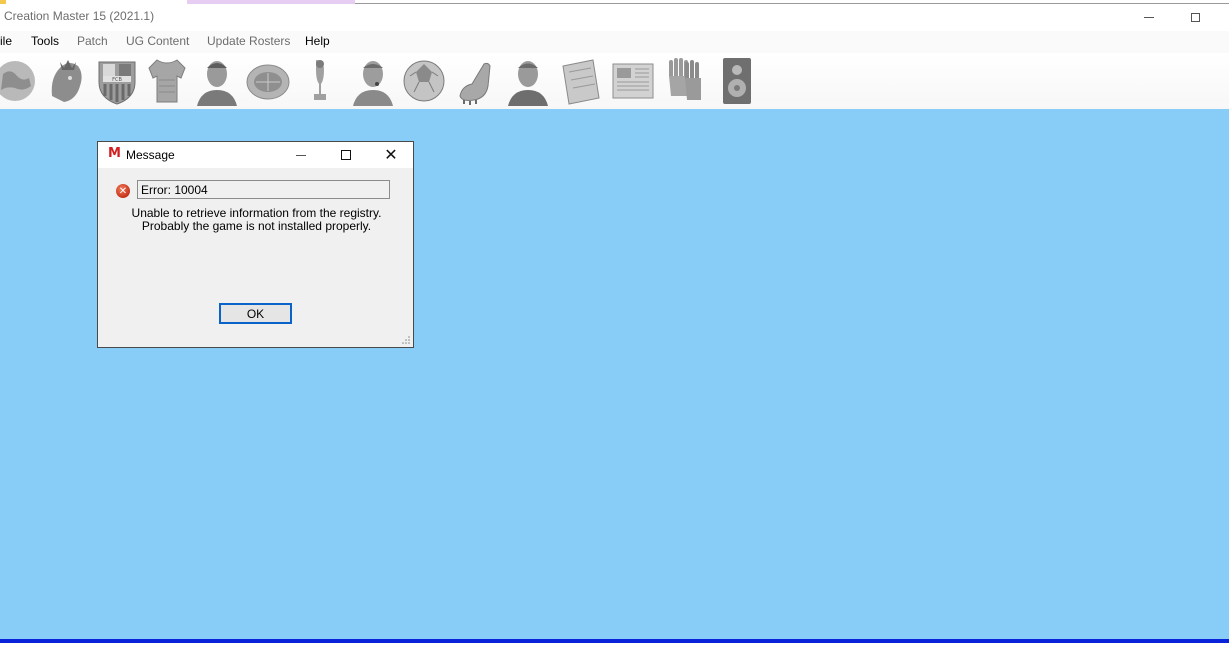 Image resolution: width=1229 pixels, height=646 pixels. What do you see at coordinates (150, 155) in the screenshot?
I see `dialog-title: Message` at bounding box center [150, 155].